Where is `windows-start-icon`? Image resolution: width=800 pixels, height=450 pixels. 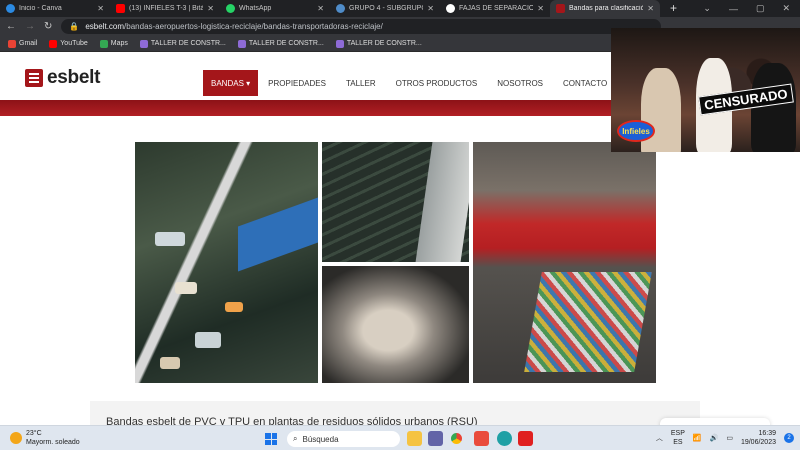
windows-start-icon is located at coordinates (271, 439).